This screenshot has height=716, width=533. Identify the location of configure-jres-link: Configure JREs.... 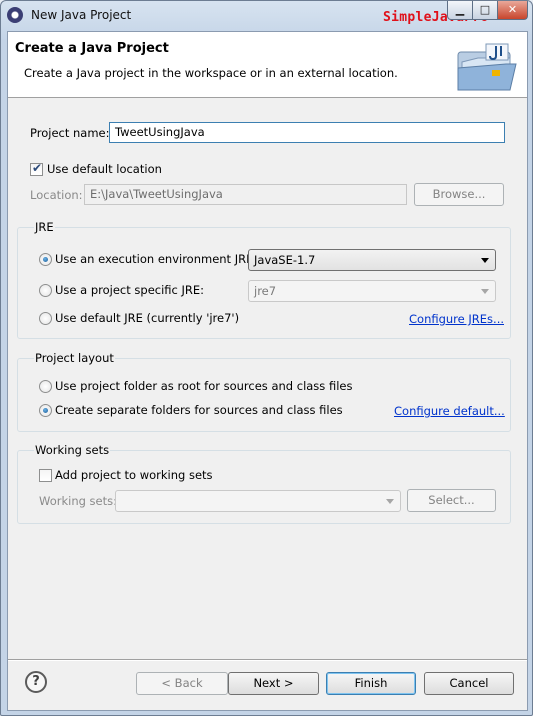
(456, 319).